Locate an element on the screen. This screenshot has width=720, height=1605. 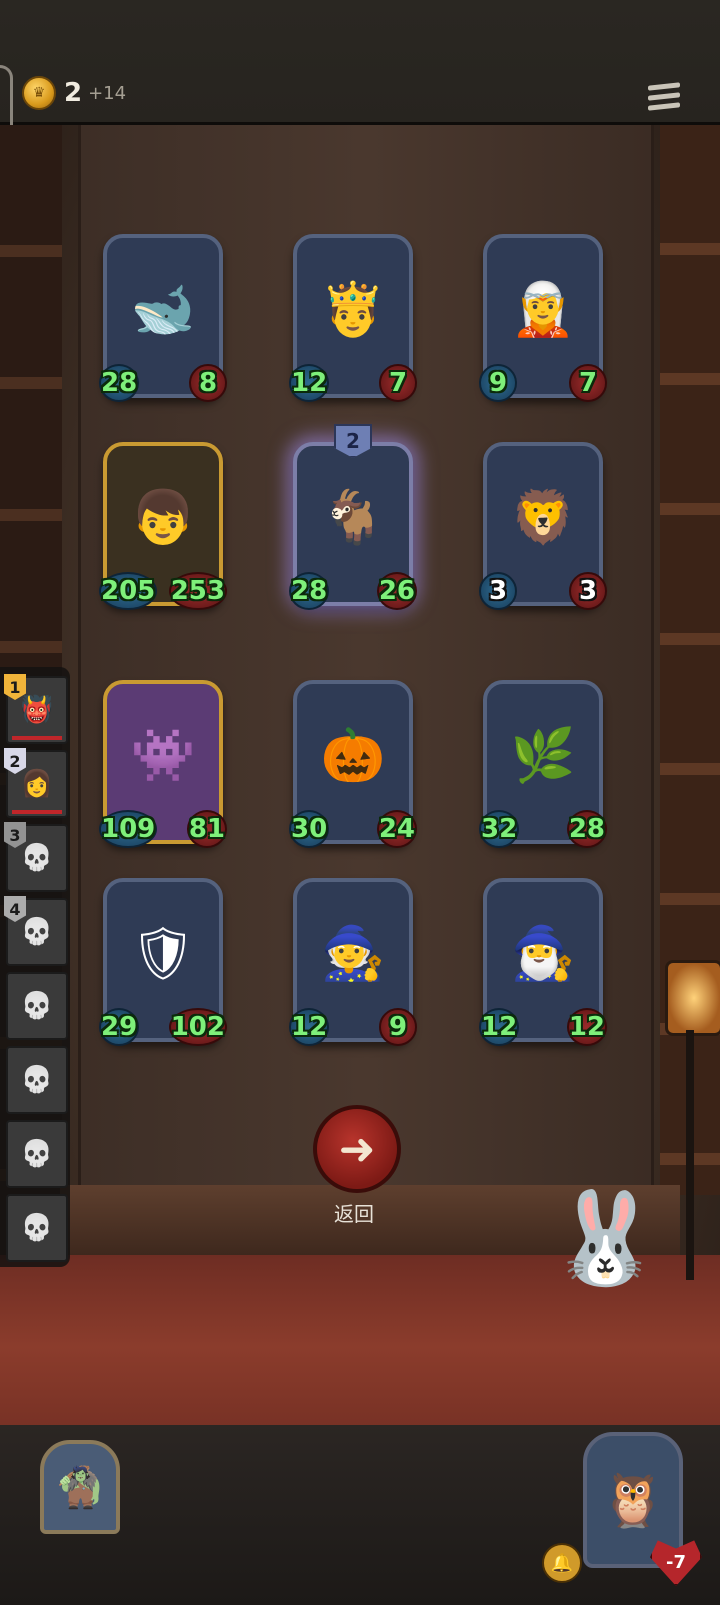
minion-card: 🦁 3 3 is located at coordinates (543, 526).